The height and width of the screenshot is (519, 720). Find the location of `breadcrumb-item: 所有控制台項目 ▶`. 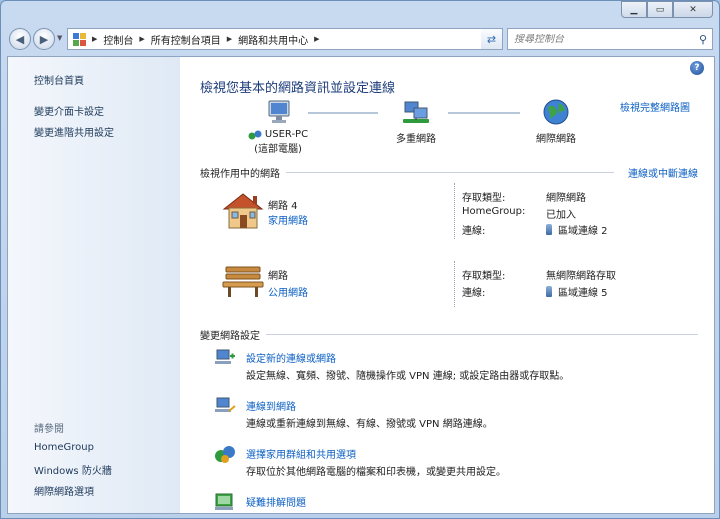

breadcrumb-item: 所有控制台項目 ▶ is located at coordinates (194, 39).